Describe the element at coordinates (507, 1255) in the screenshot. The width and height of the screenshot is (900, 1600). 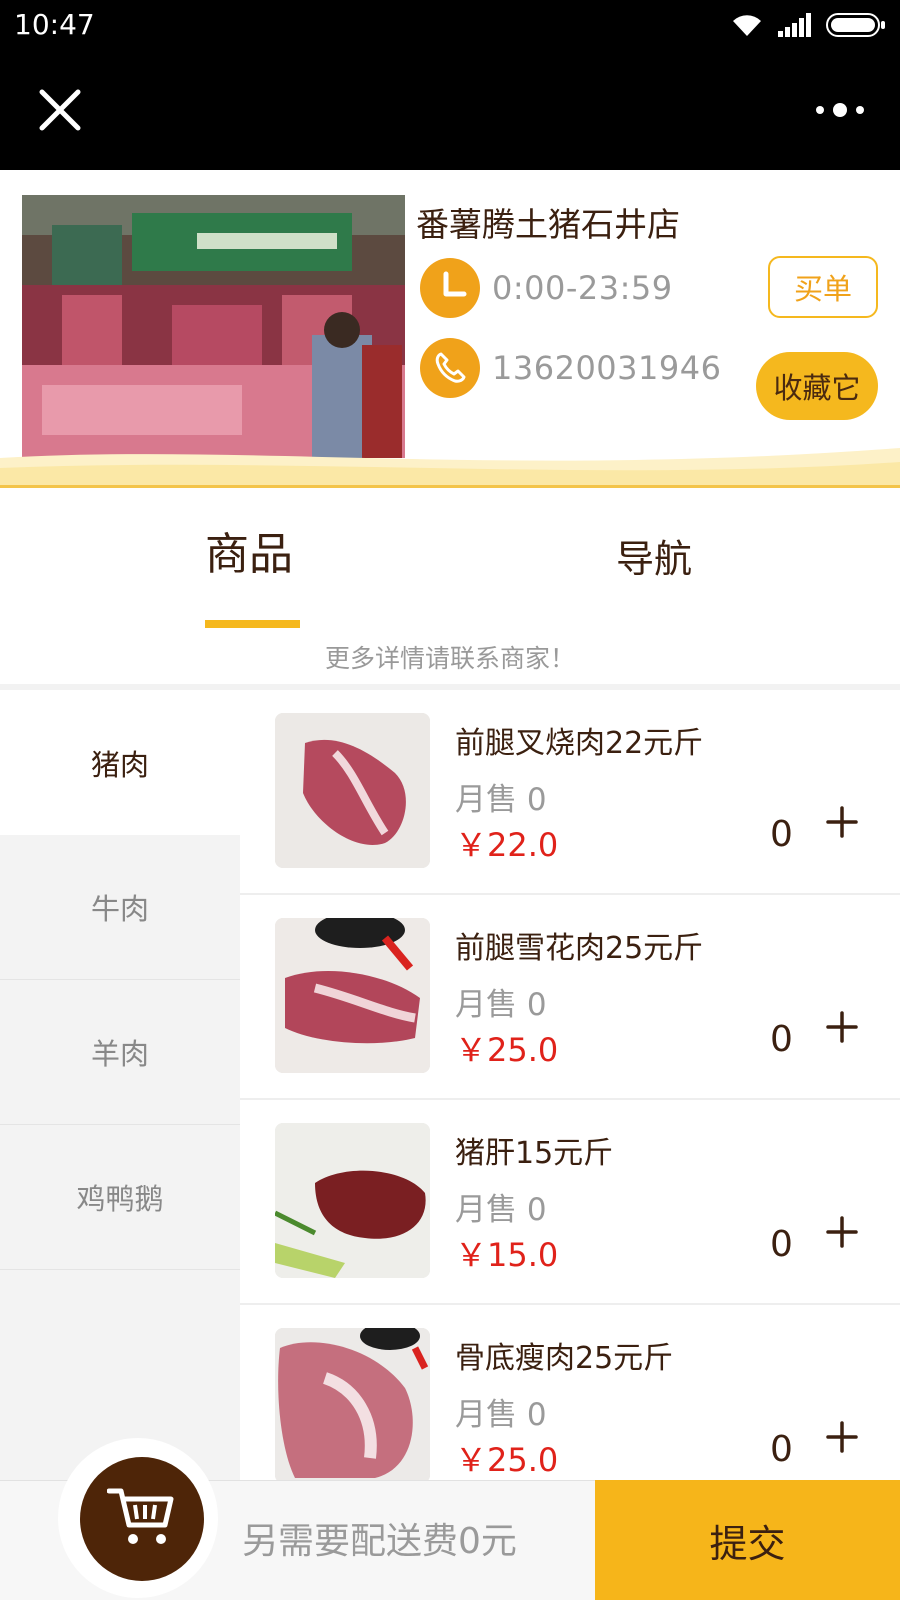
I see `product-price: ￥15.0` at that location.